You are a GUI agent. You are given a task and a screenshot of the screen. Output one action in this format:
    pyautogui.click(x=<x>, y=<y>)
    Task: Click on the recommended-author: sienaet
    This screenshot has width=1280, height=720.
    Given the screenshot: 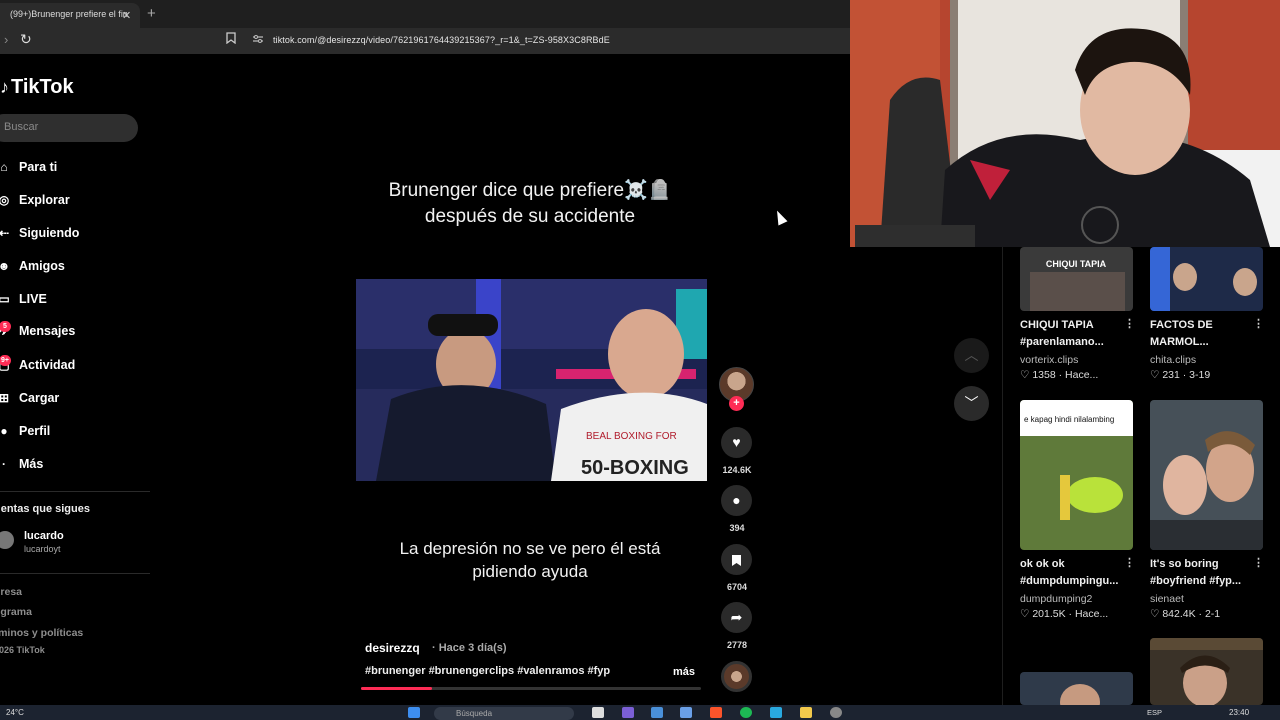 What is the action you would take?
    pyautogui.click(x=1167, y=599)
    